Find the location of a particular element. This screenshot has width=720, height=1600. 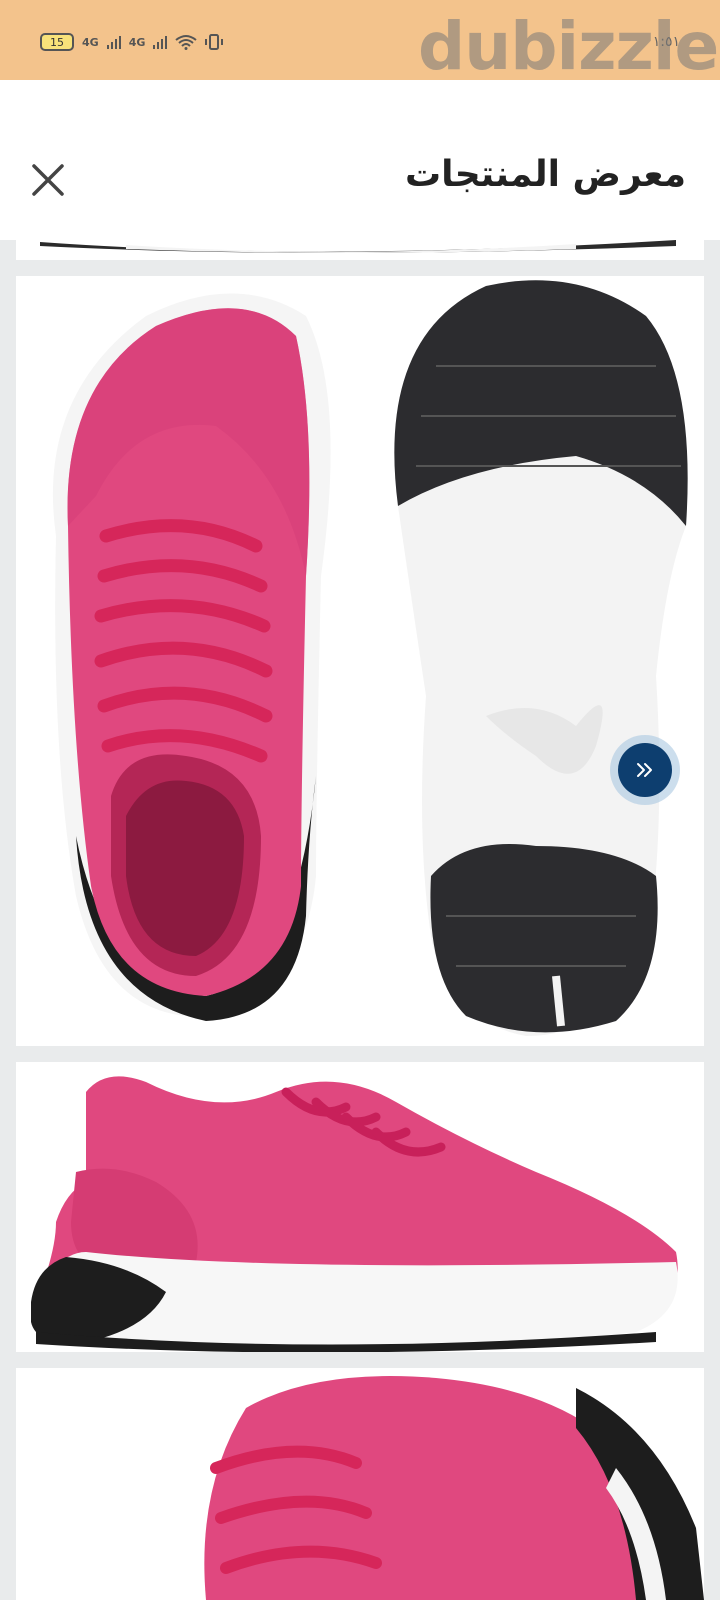

vibrate-icon is located at coordinates (214, 42).